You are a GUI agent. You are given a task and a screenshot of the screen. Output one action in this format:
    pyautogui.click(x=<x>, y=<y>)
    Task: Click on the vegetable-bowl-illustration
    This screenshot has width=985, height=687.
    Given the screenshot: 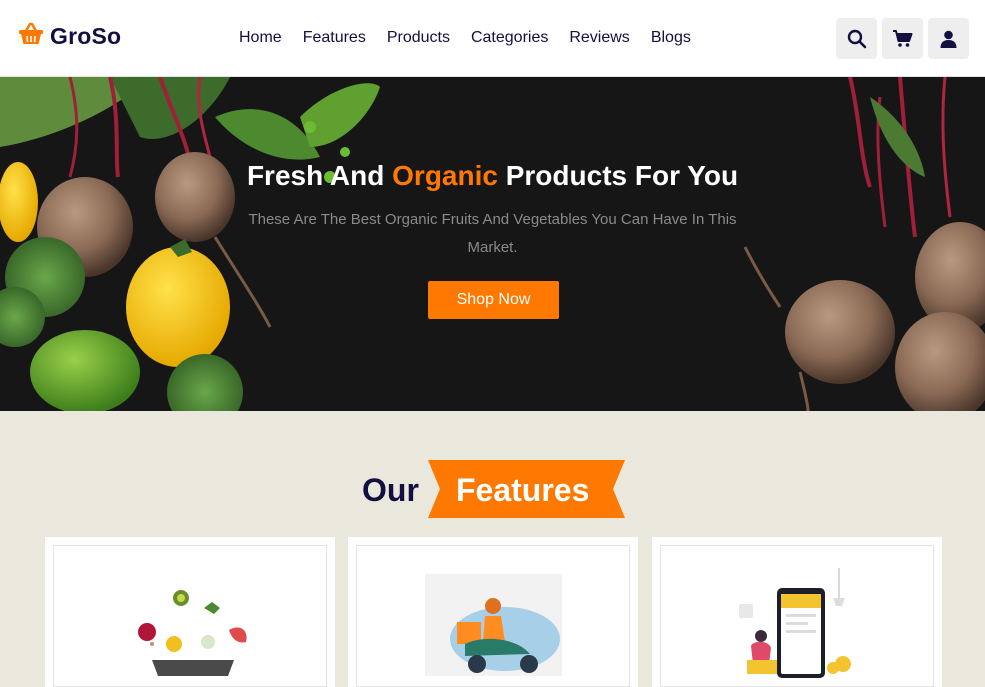 What is the action you would take?
    pyautogui.click(x=192, y=633)
    